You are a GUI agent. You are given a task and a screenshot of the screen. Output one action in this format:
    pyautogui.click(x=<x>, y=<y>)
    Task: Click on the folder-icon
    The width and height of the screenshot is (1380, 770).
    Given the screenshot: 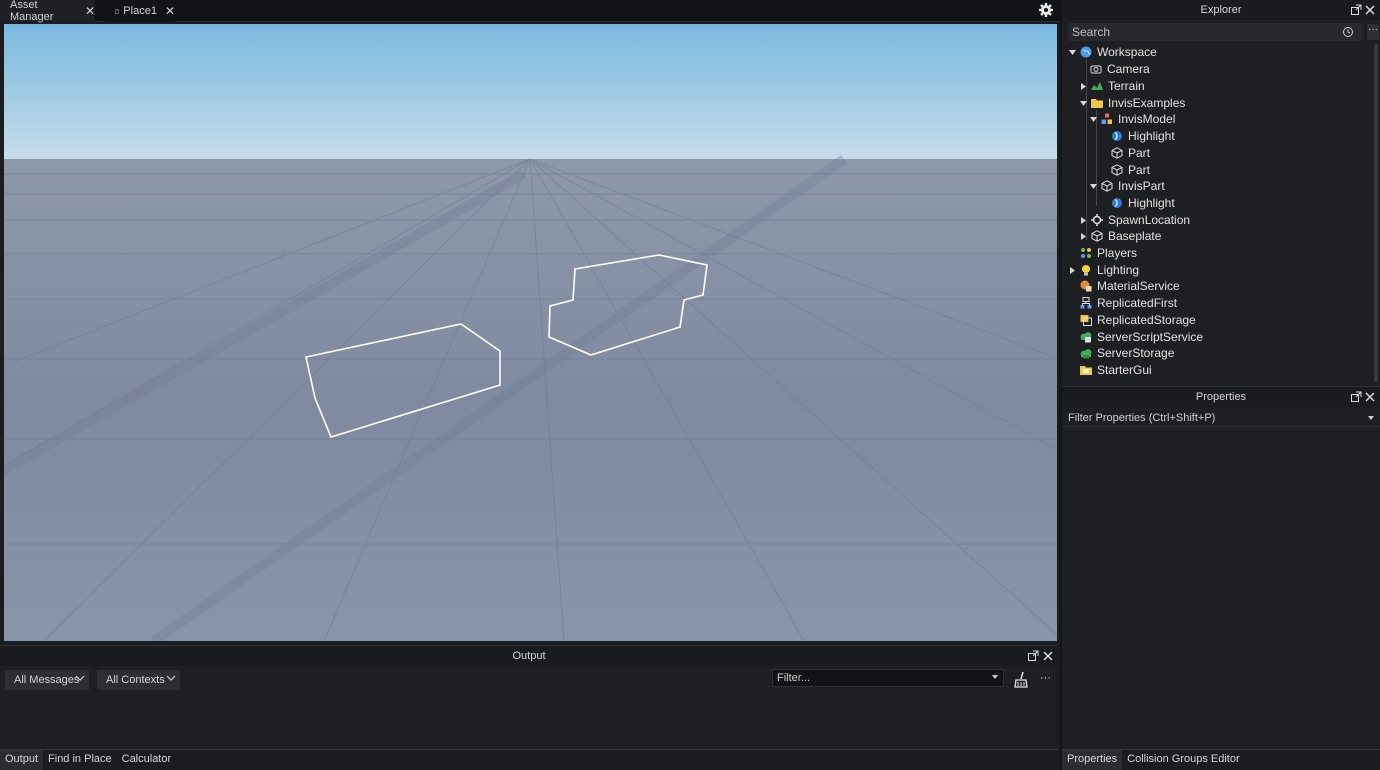 What is the action you would take?
    pyautogui.click(x=1097, y=103)
    